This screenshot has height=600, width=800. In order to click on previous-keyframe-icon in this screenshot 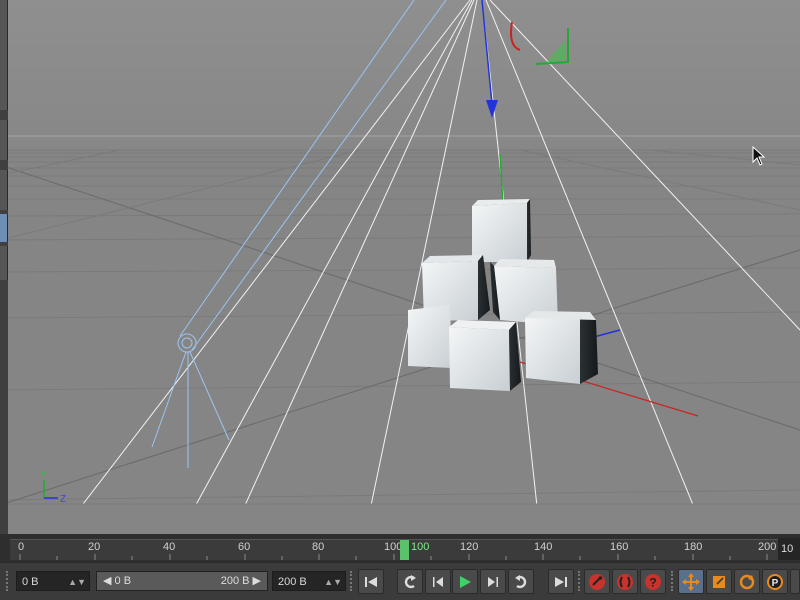, I will do `click(410, 581)`.